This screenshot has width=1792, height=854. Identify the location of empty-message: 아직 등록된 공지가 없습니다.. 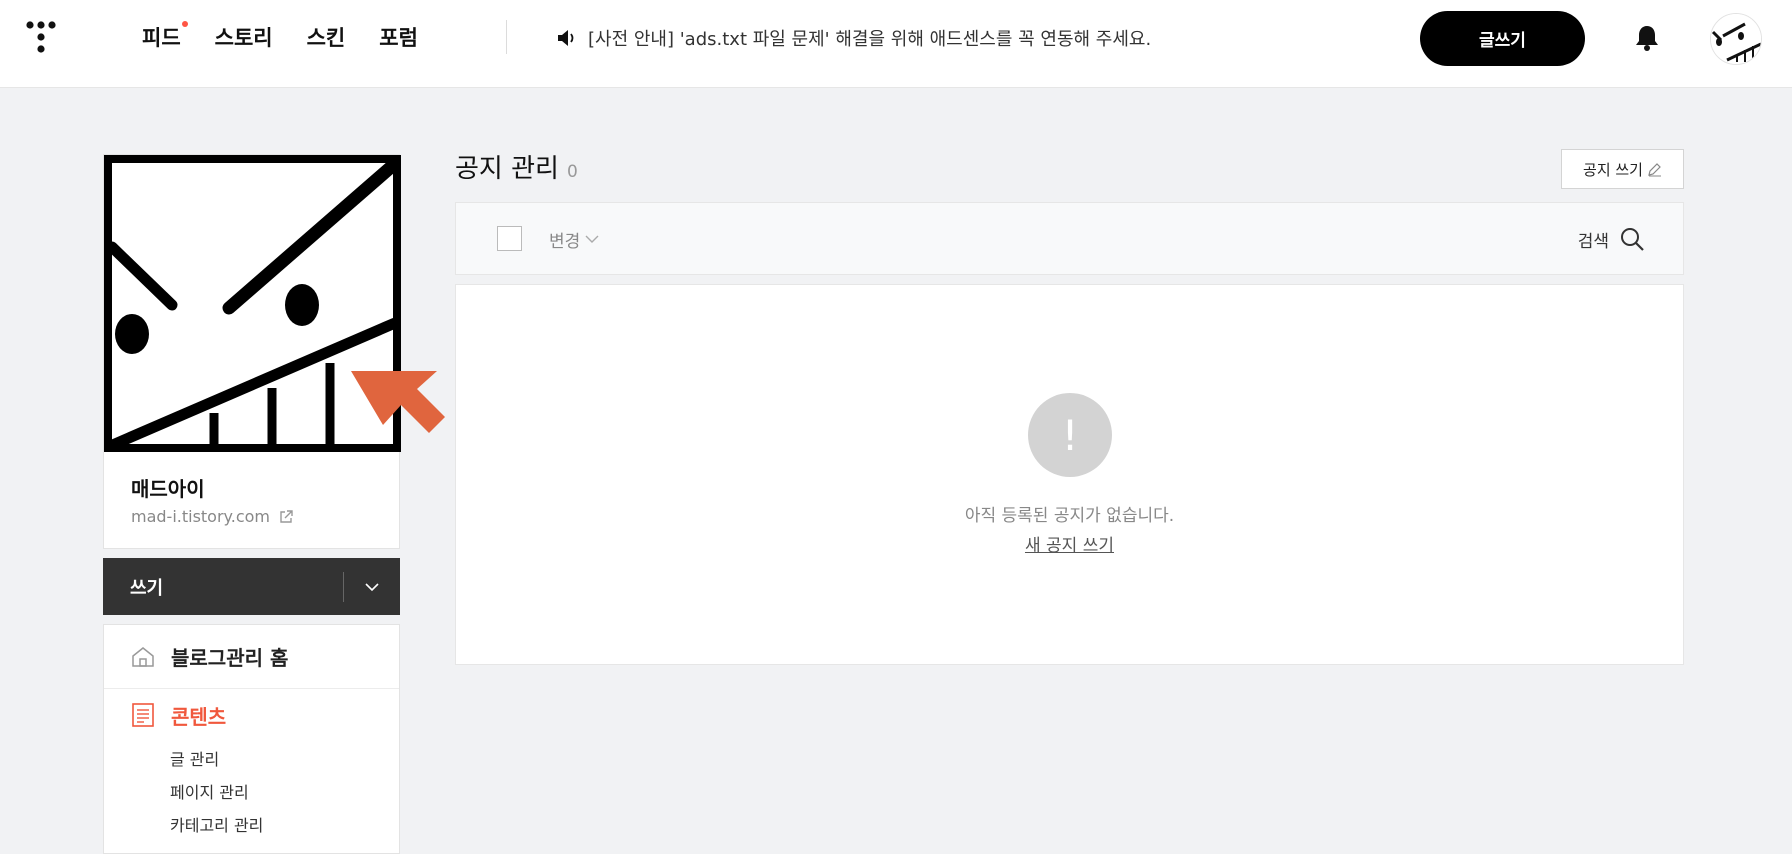
(1069, 516).